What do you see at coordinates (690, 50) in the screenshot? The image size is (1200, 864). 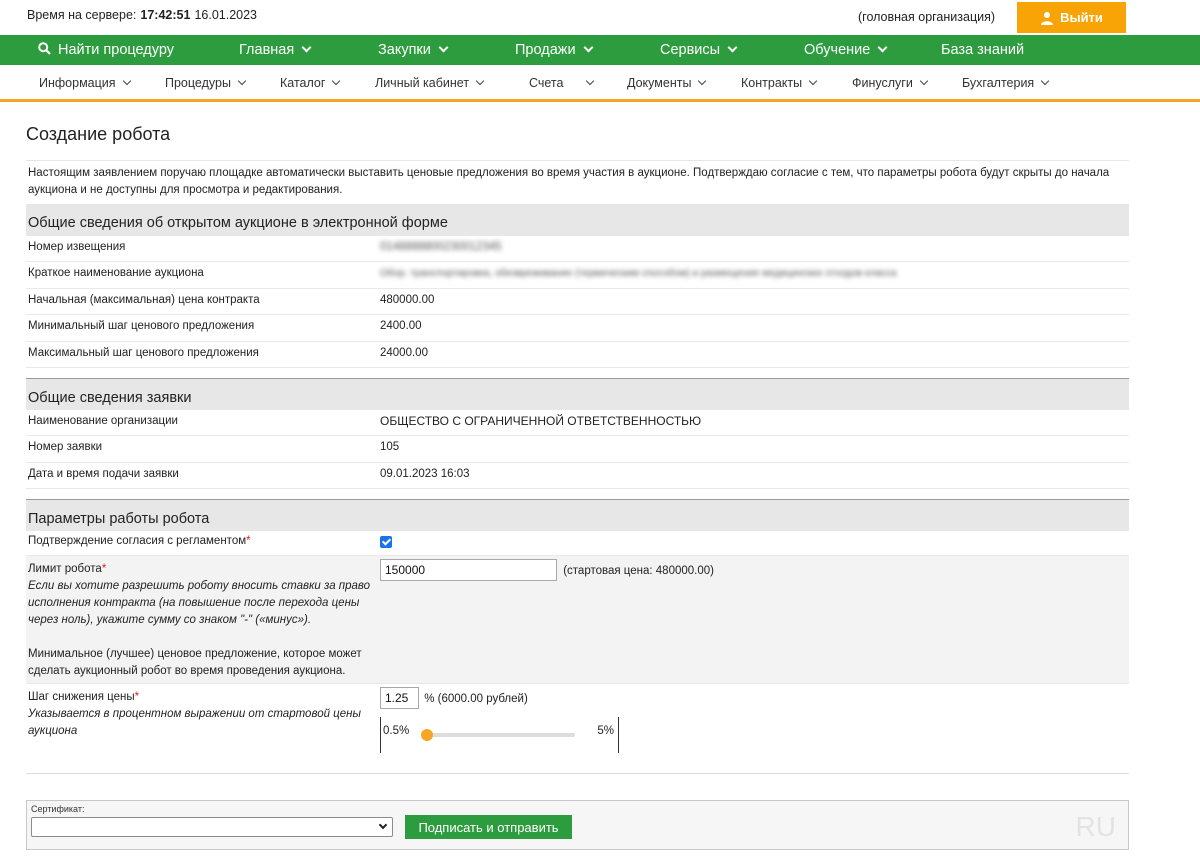 I see `nav-label: Сервисы` at bounding box center [690, 50].